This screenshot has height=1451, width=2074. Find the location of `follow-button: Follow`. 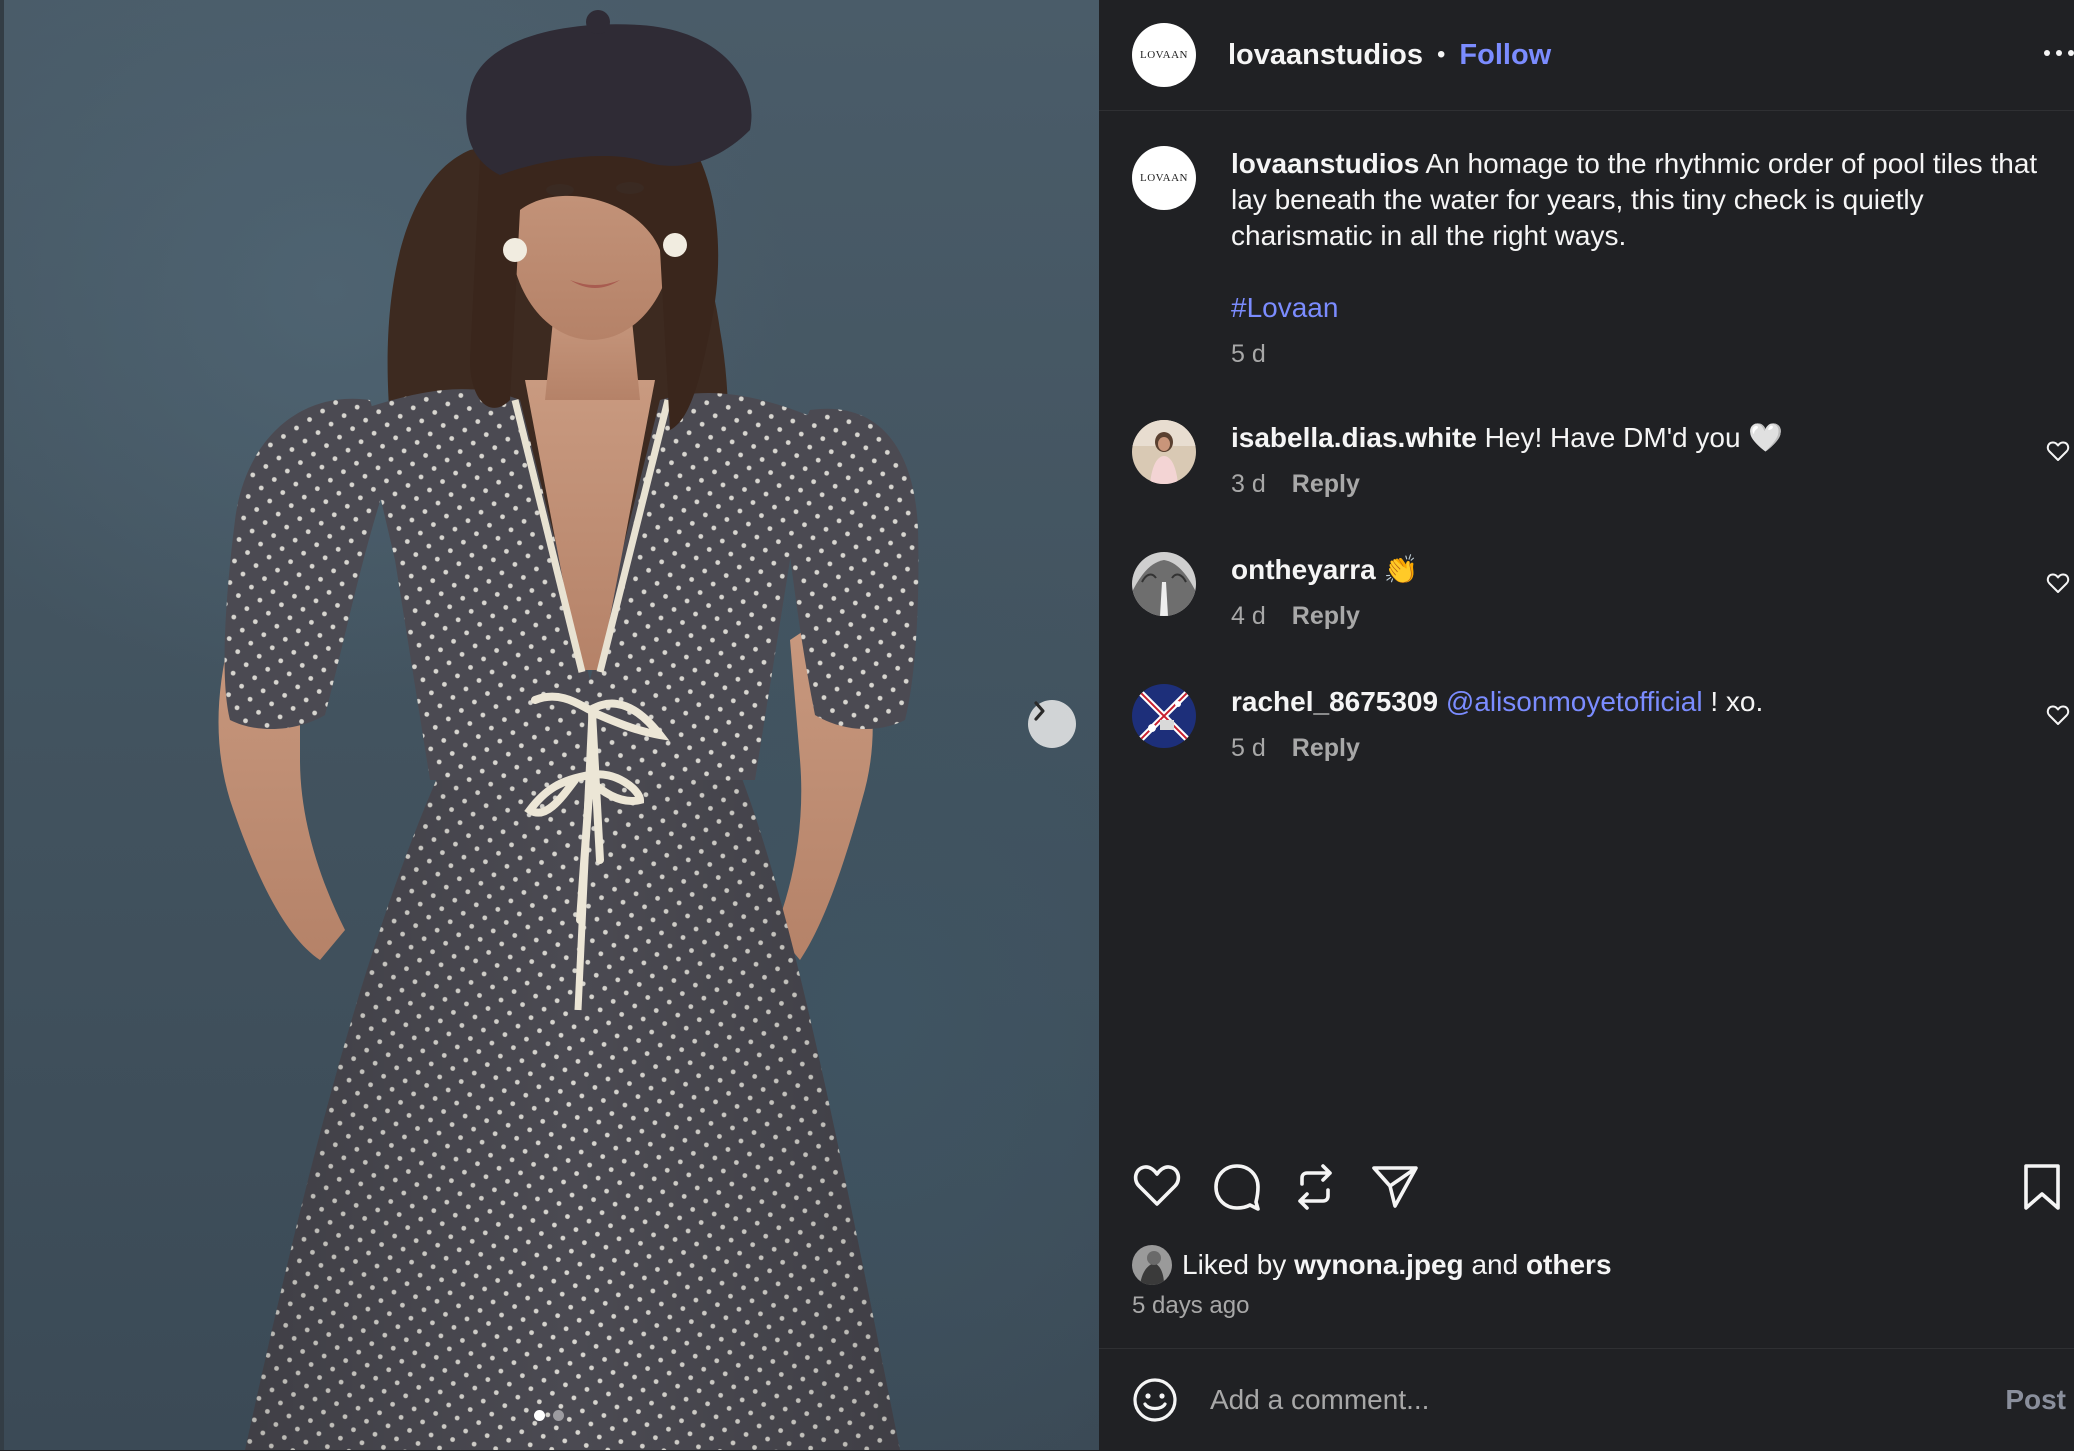

follow-button: Follow is located at coordinates (1505, 55).